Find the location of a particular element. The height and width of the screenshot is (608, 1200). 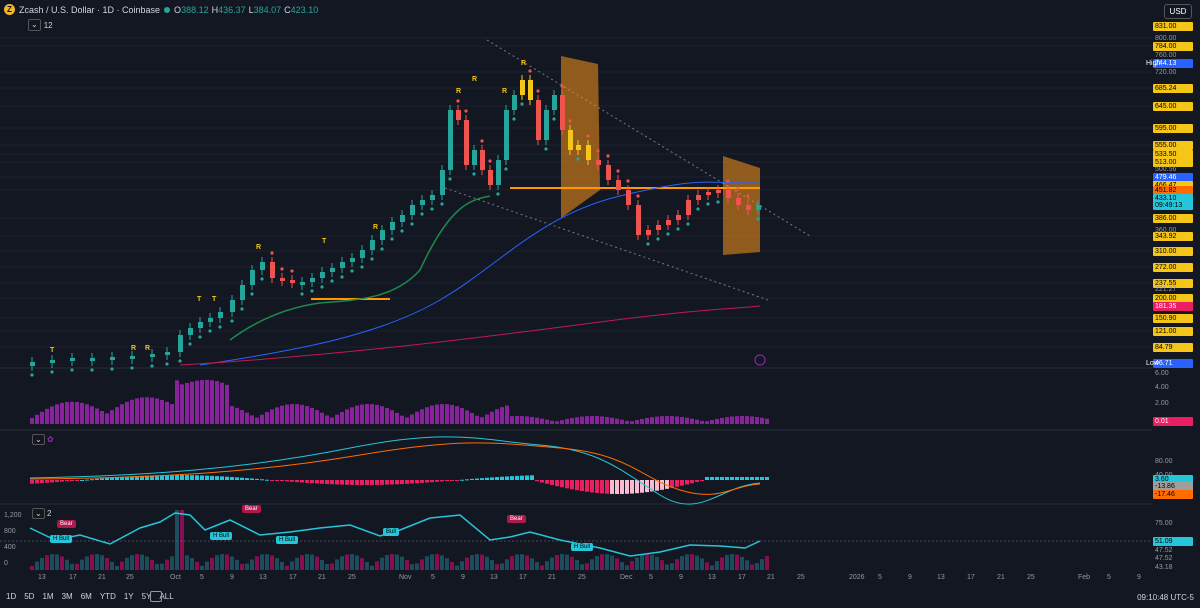

timeframe-button: 1M is located at coordinates (47, 596).